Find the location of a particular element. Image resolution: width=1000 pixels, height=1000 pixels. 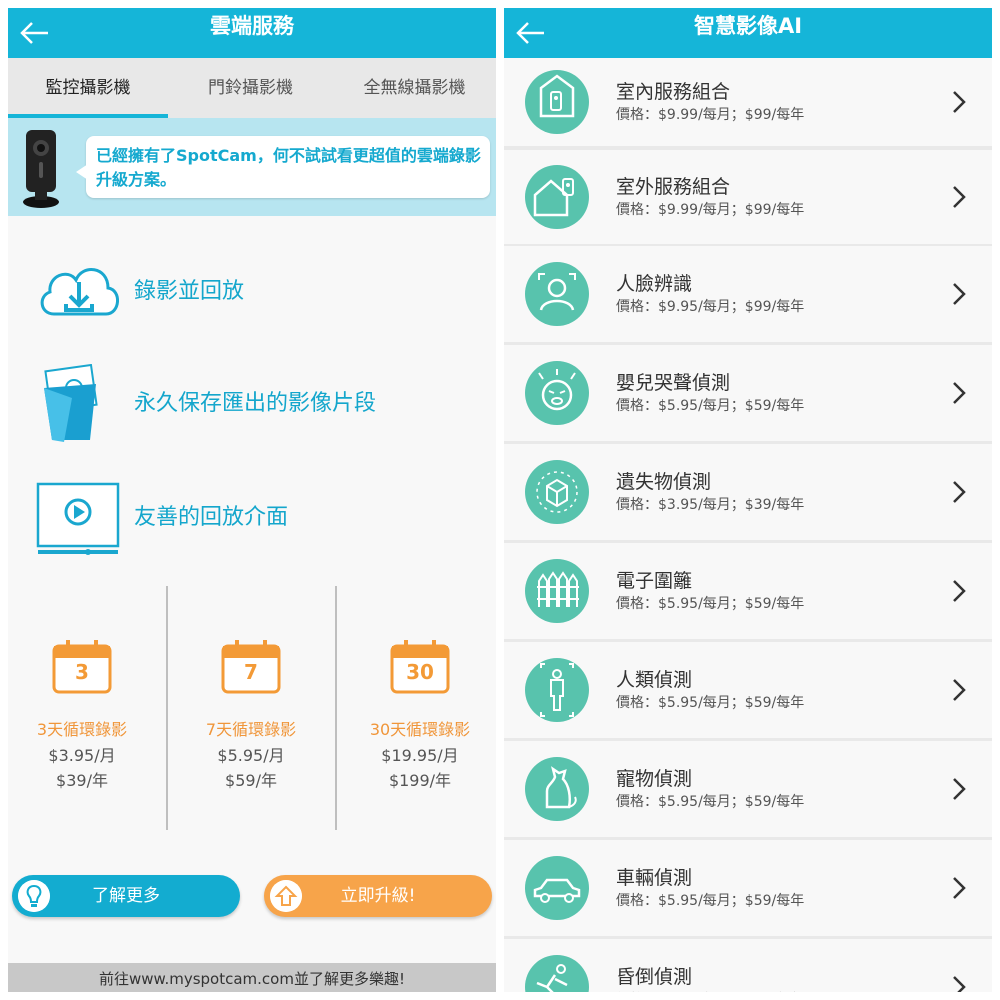

plan-yearly-price: $59/年 is located at coordinates (251, 780).